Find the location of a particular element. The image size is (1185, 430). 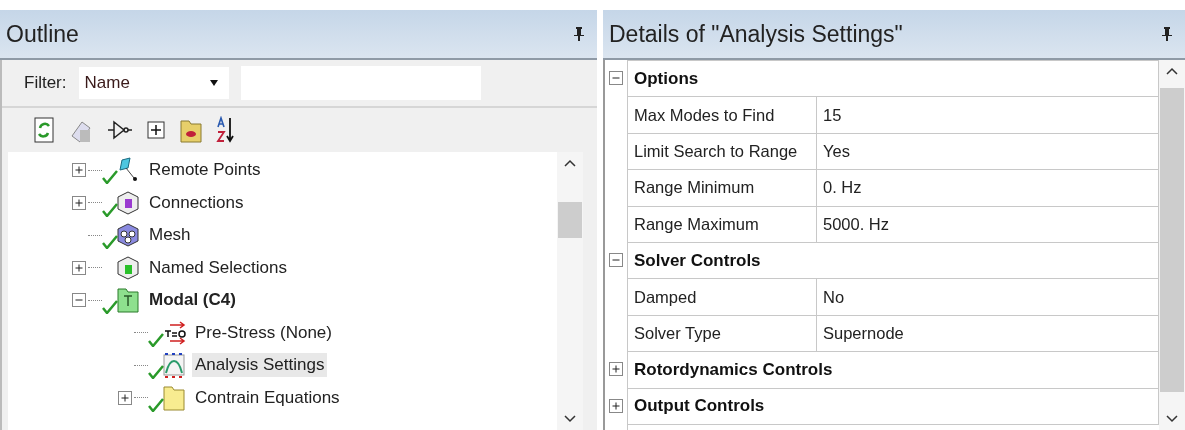

caret-icon is located at coordinates (213, 83).